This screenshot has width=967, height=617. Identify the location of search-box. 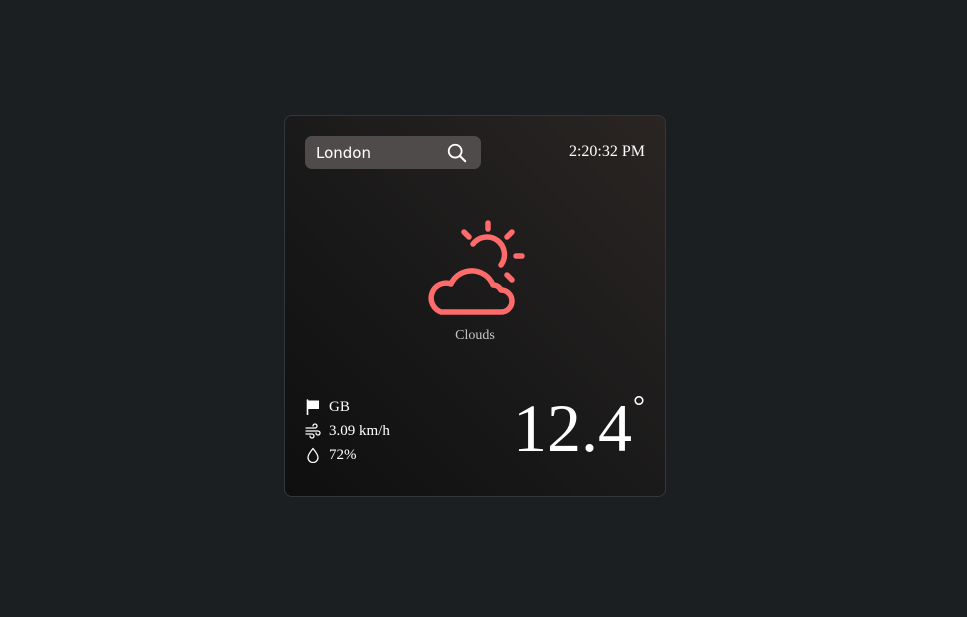
(393, 152).